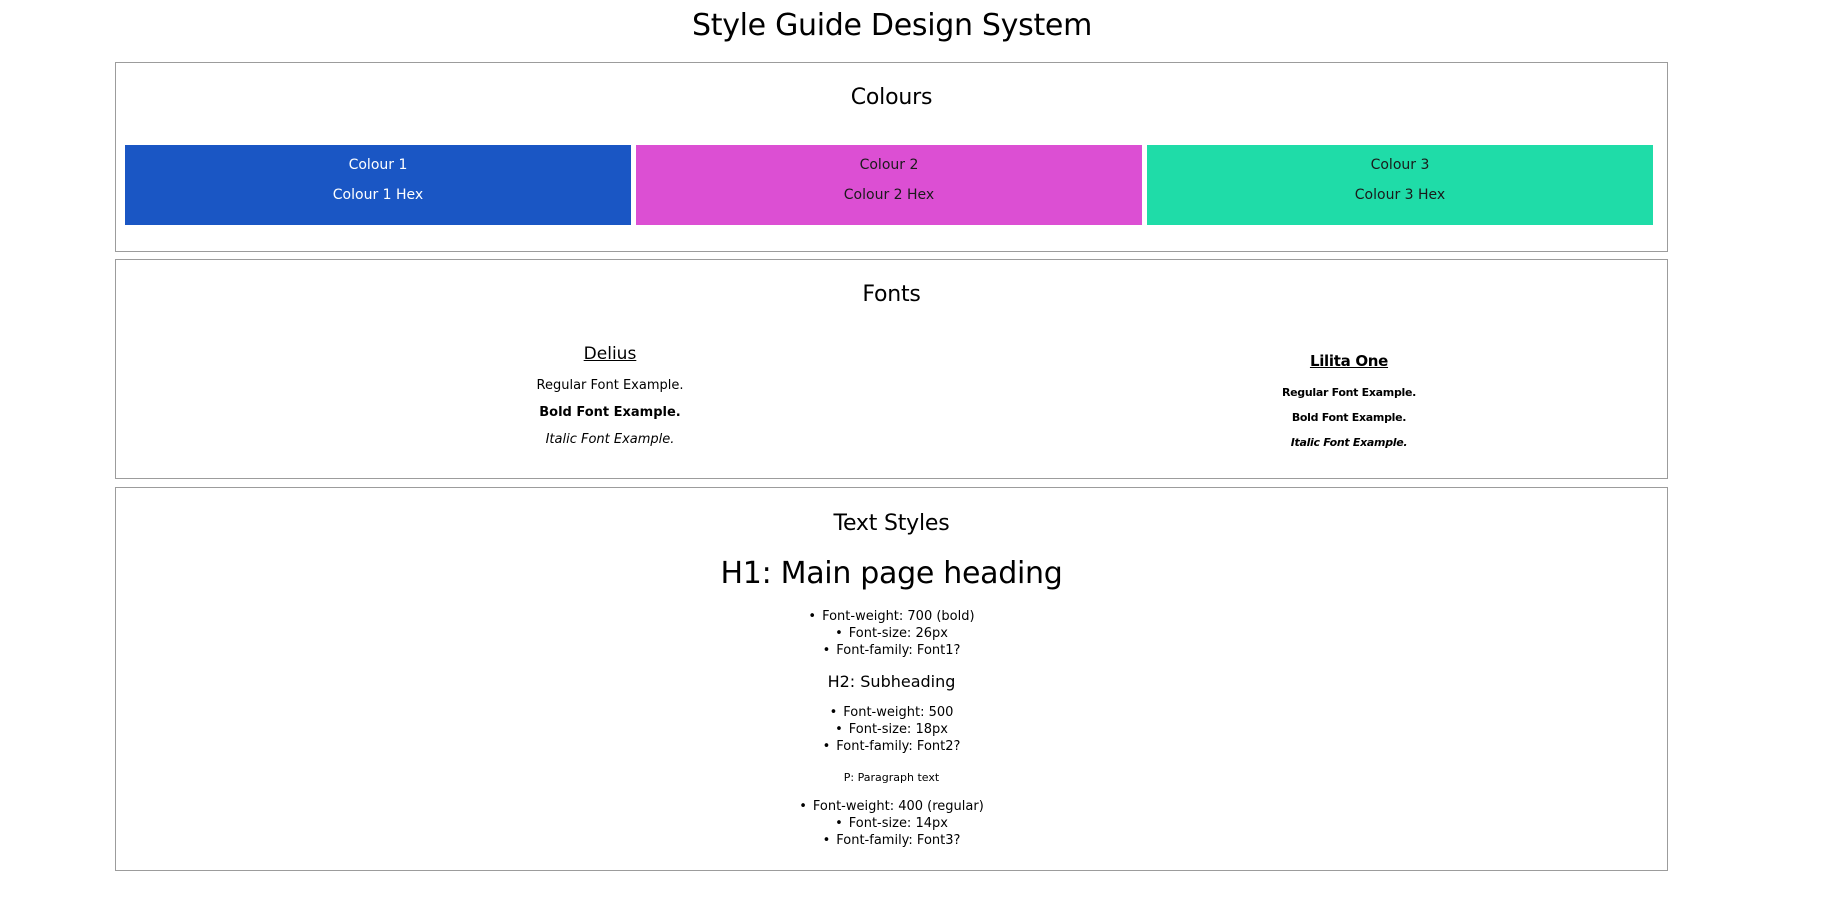  What do you see at coordinates (889, 165) in the screenshot?
I see `colour-swatch-name: Colour 2` at bounding box center [889, 165].